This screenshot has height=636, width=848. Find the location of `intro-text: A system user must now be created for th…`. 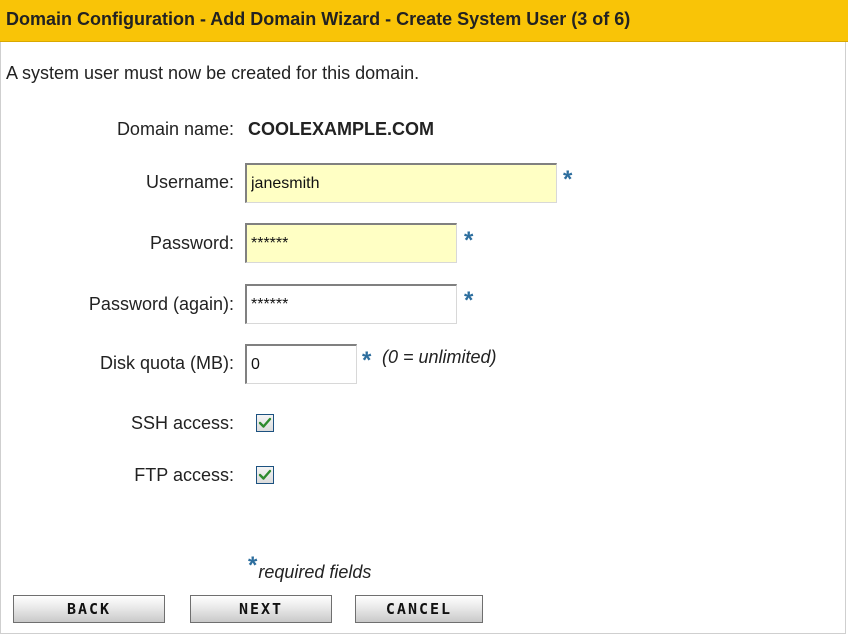

intro-text: A system user must now be created for th… is located at coordinates (213, 73).